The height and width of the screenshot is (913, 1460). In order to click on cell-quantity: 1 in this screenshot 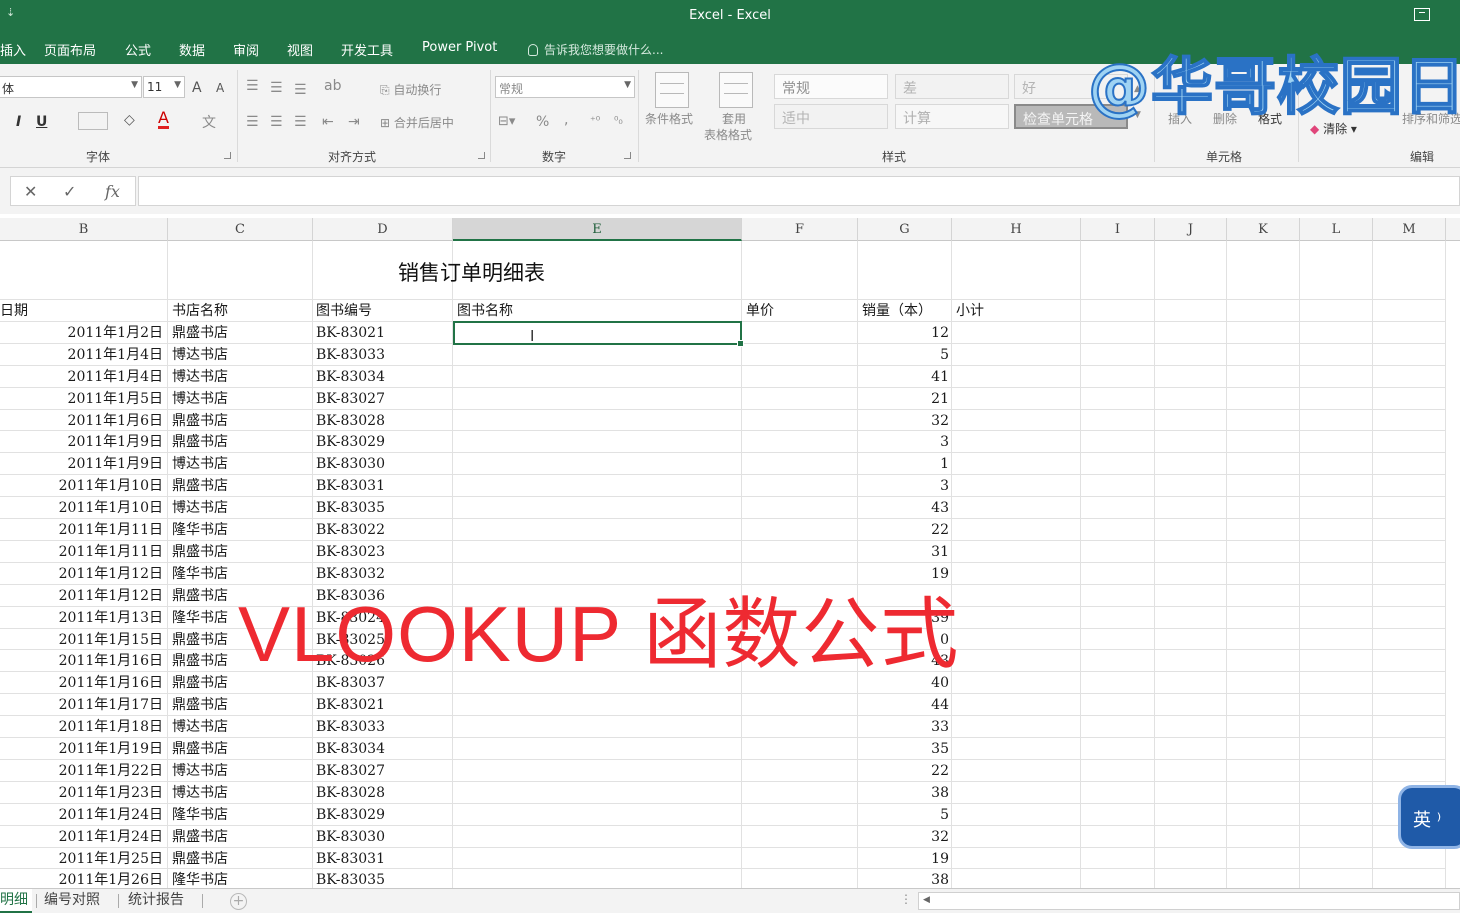, I will do `click(903, 464)`.